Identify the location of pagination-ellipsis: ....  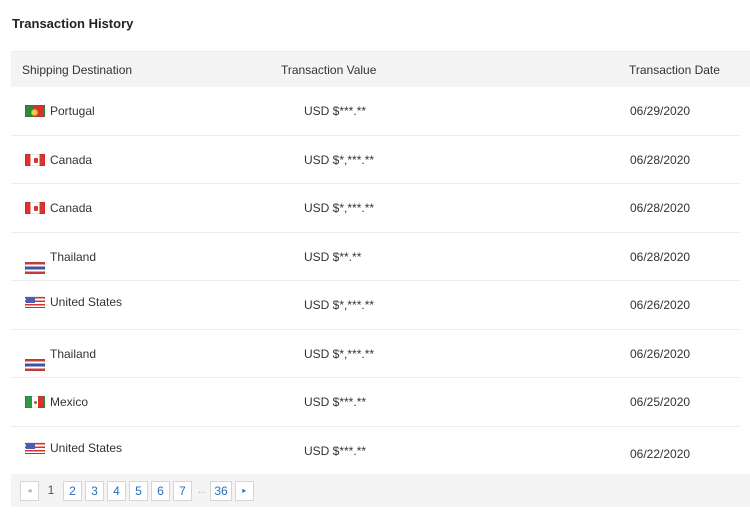
(202, 490).